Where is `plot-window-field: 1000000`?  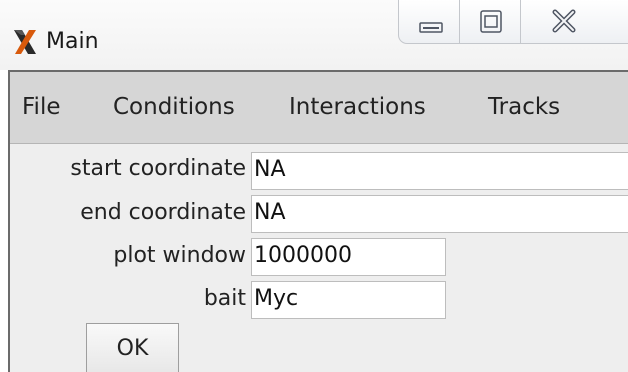 plot-window-field: 1000000 is located at coordinates (348, 257).